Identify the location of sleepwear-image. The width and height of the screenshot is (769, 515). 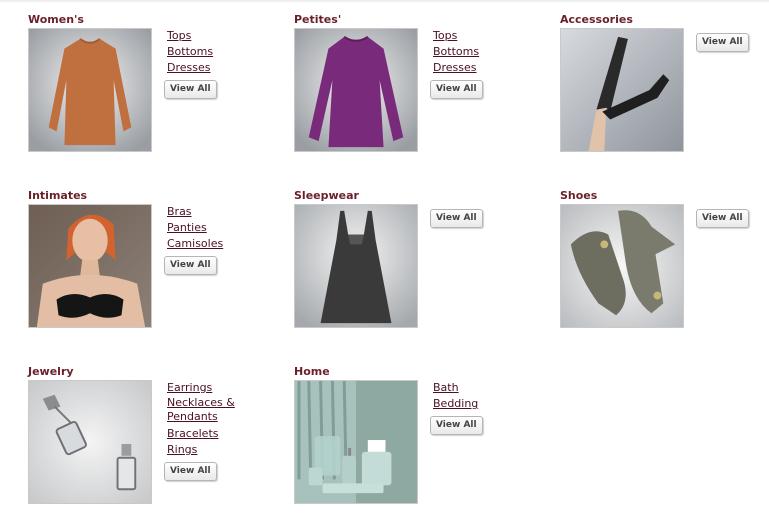
(356, 266).